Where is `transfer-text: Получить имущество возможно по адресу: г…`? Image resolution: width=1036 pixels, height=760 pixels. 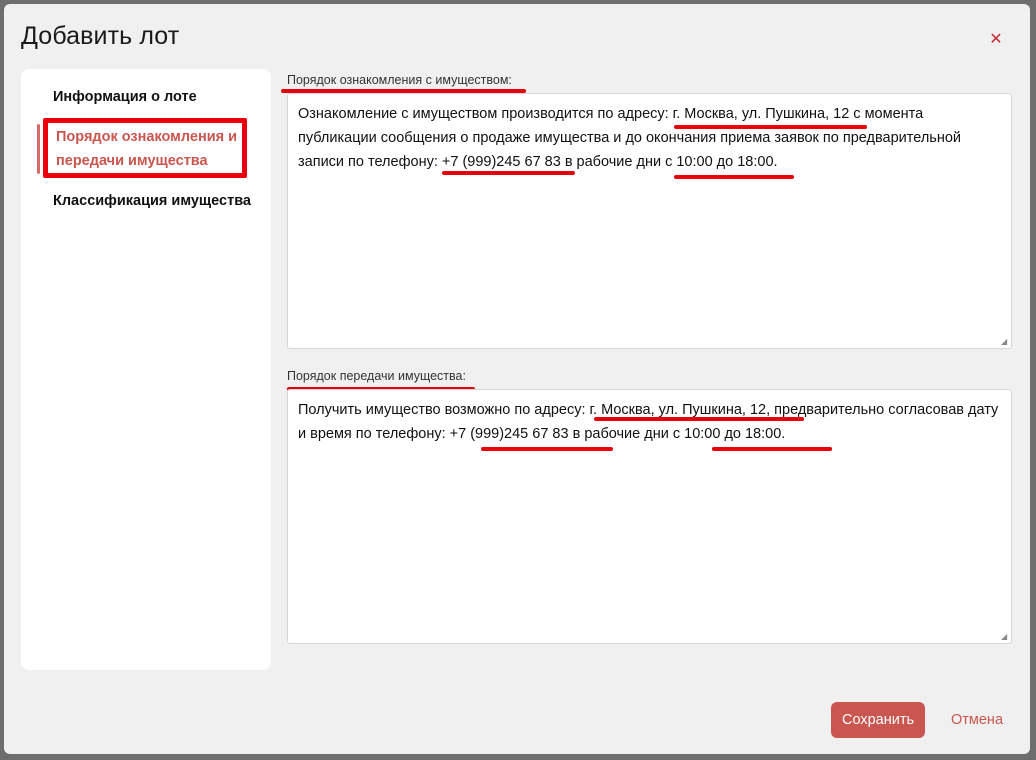
transfer-text: Получить имущество возможно по адресу: г… is located at coordinates (648, 422).